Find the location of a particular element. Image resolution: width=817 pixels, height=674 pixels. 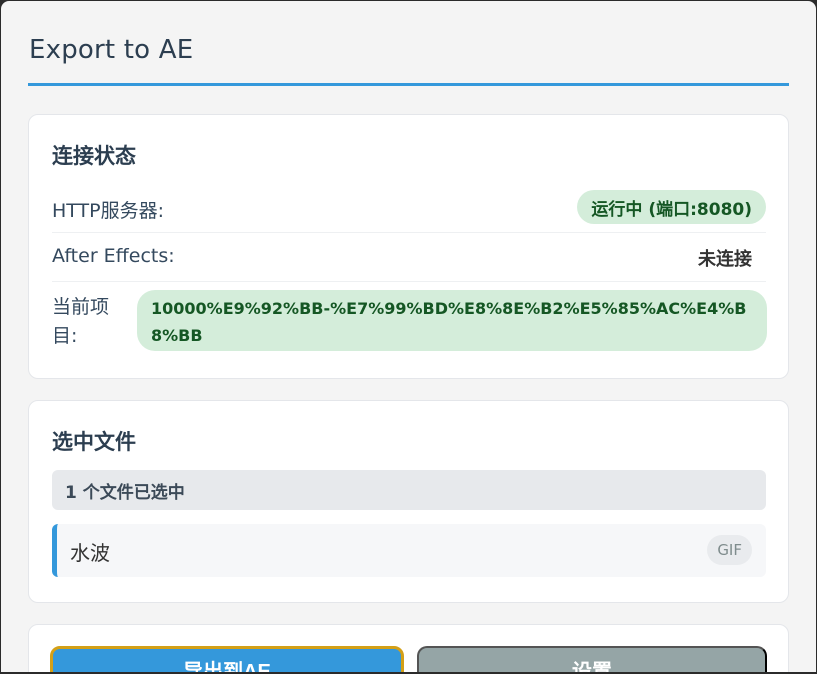

after-effects-status: 未连接 is located at coordinates (725, 259).